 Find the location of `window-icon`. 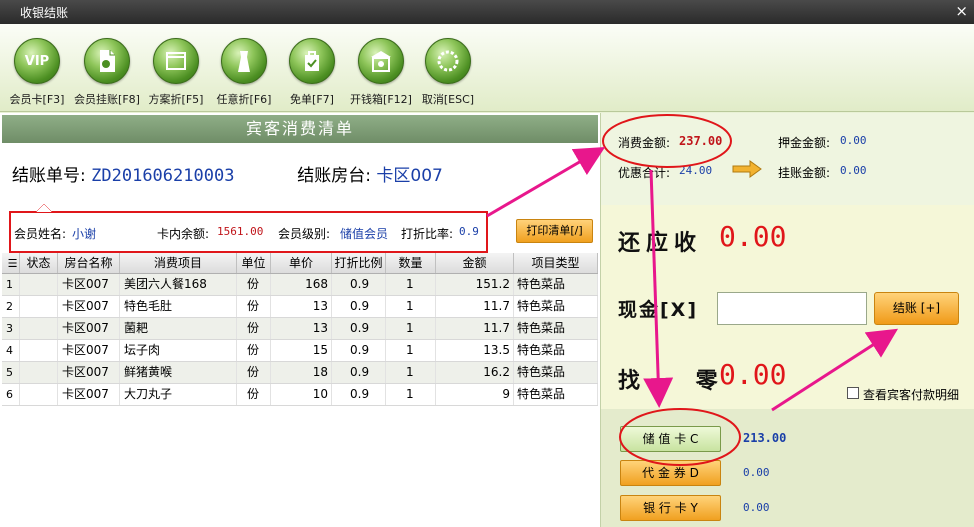

window-icon is located at coordinates (176, 61).